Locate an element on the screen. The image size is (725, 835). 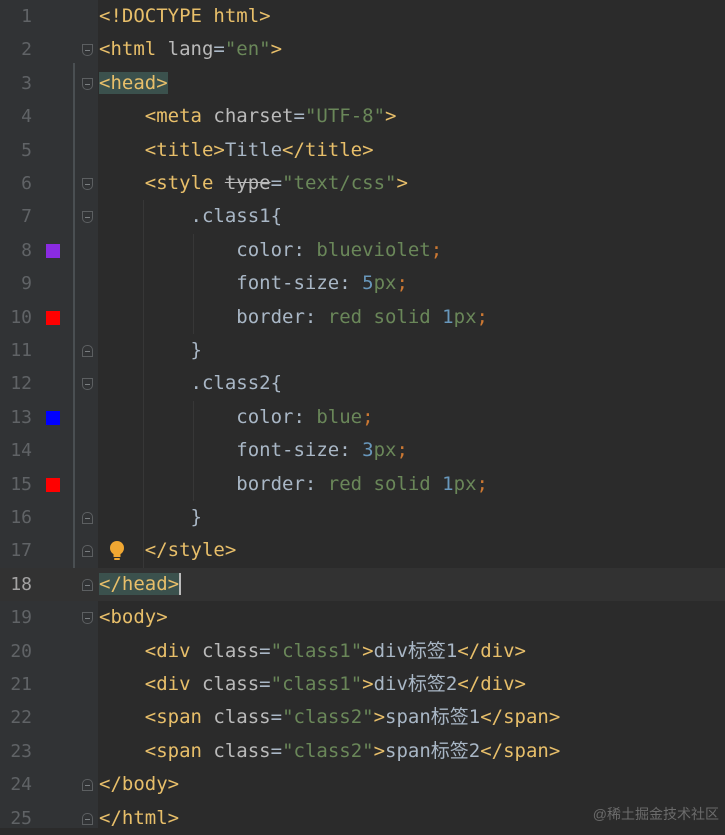
code-token: span标签1 is located at coordinates (433, 717).